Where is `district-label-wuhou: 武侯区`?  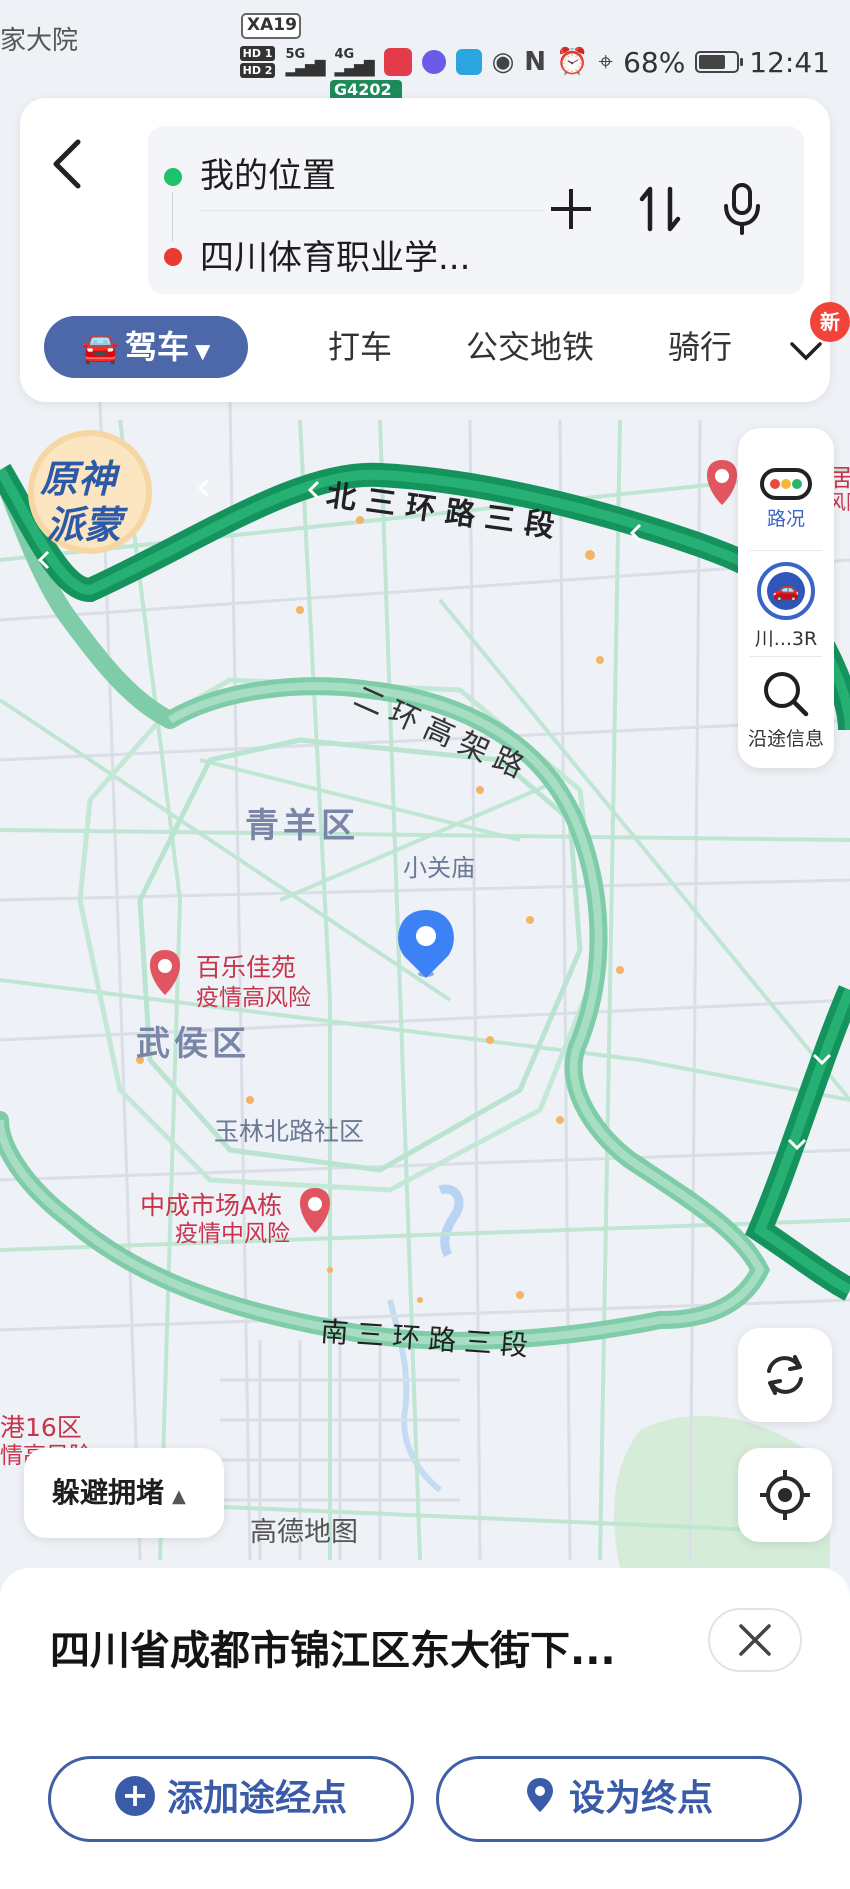 district-label-wuhou: 武侯区 is located at coordinates (193, 1044).